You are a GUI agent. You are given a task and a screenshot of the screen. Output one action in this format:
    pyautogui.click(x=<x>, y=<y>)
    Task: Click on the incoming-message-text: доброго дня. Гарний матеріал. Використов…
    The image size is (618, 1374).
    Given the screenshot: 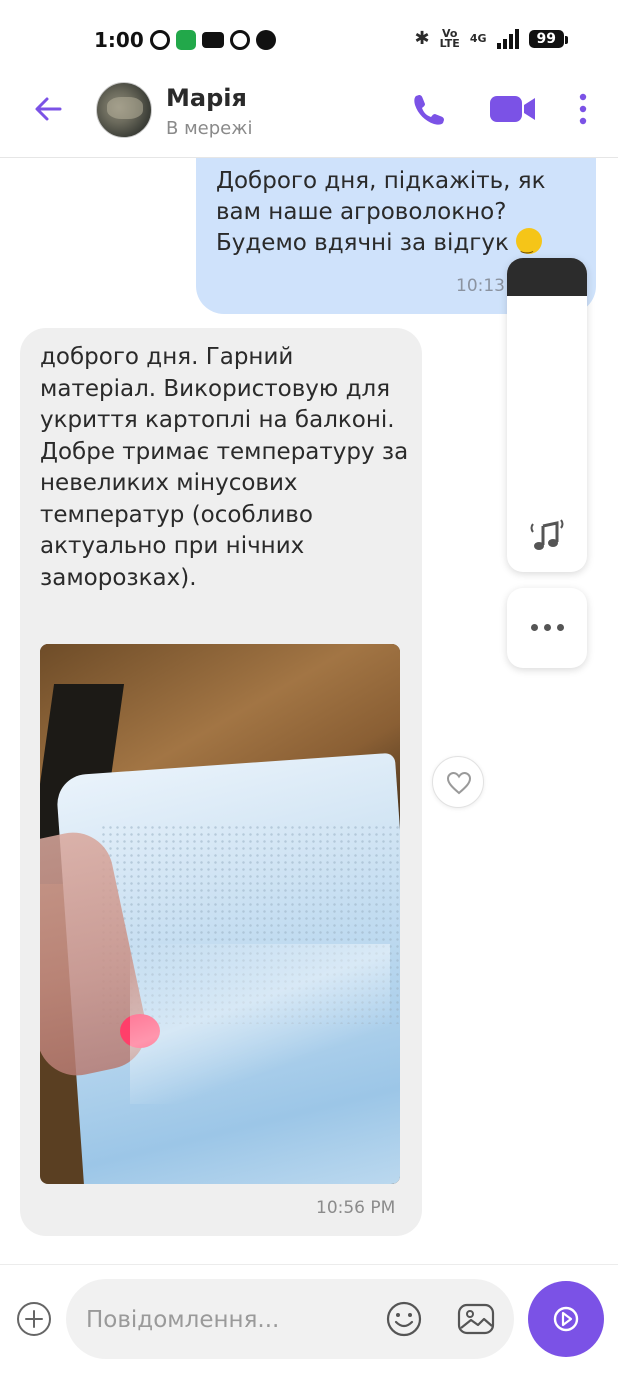 What is the action you would take?
    pyautogui.click(x=224, y=467)
    